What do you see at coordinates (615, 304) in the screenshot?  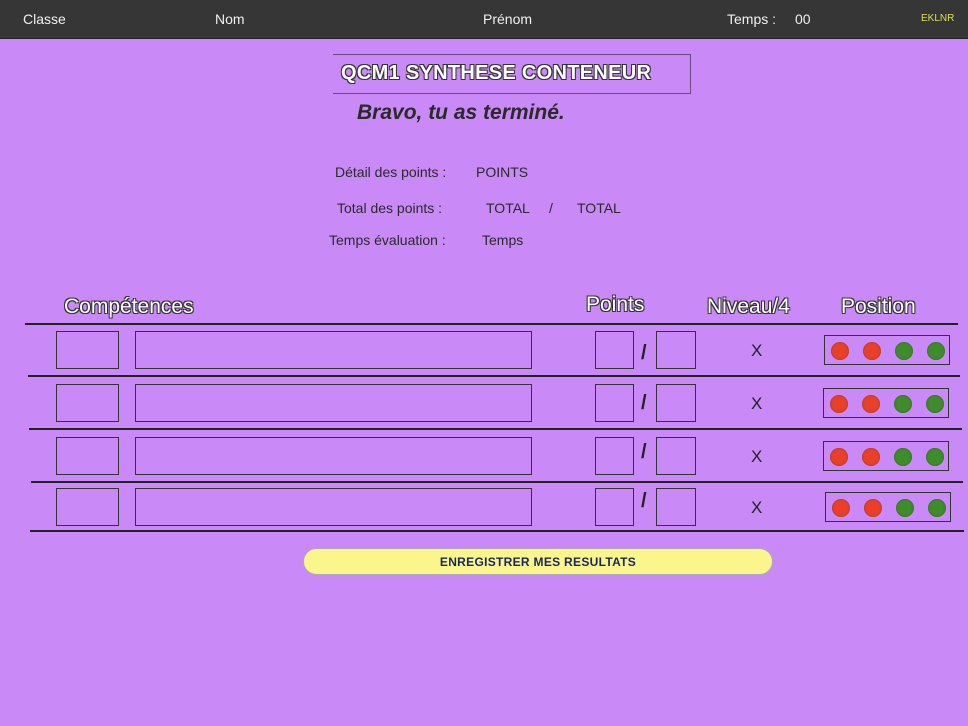 I see `header-points: Points` at bounding box center [615, 304].